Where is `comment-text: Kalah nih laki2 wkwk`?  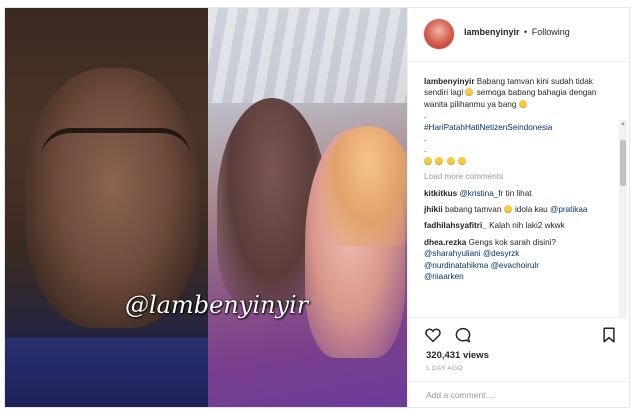 comment-text: Kalah nih laki2 wkwk is located at coordinates (527, 226).